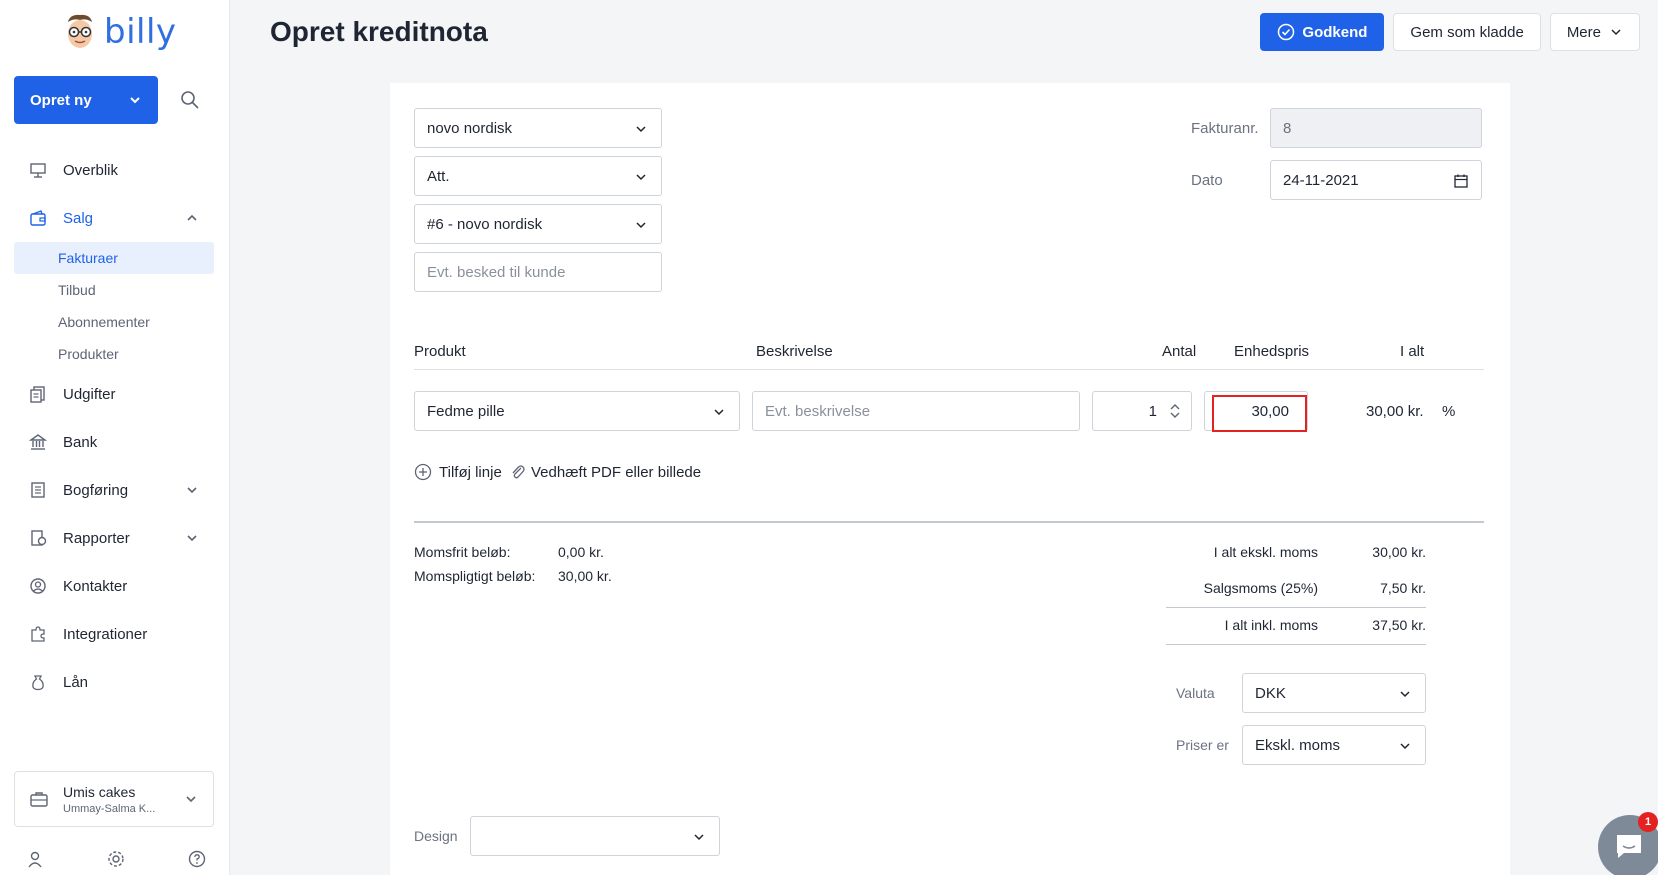 The image size is (1658, 875). What do you see at coordinates (1195, 693) in the screenshot?
I see `currency-label: Valuta` at bounding box center [1195, 693].